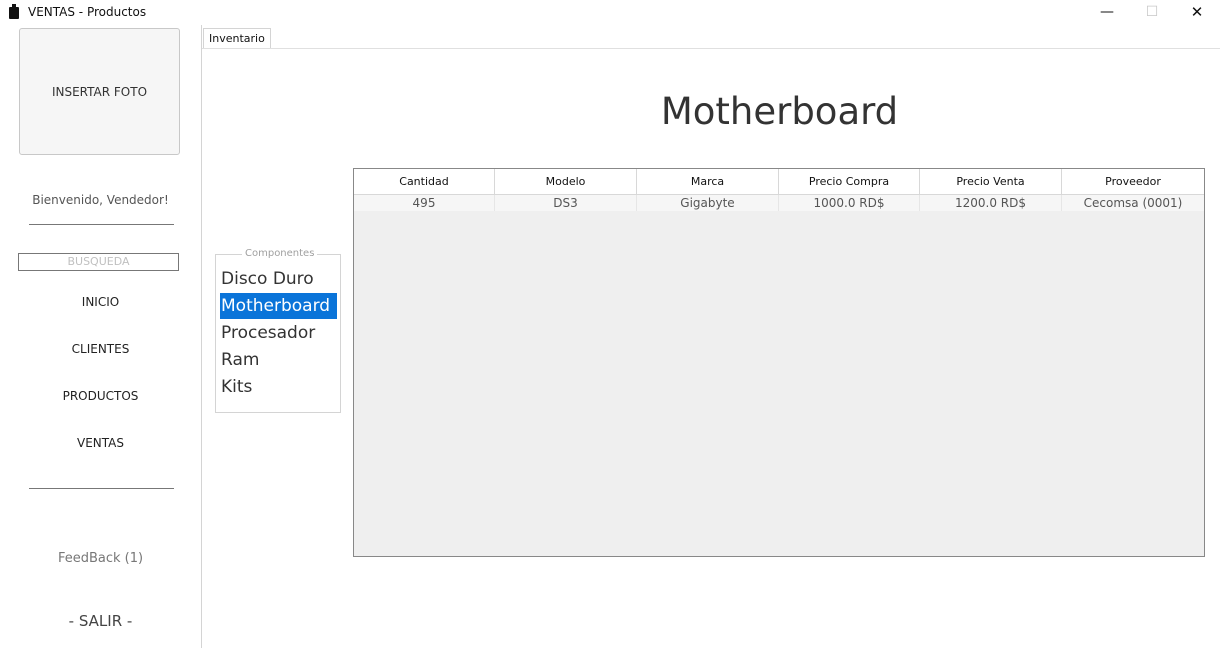 The width and height of the screenshot is (1220, 648). Describe the element at coordinates (98, 262) in the screenshot. I see `search-input: BUSQUEDA` at that location.